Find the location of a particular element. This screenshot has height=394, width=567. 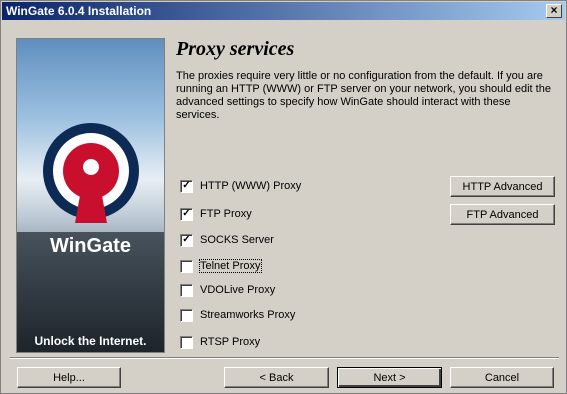

close-icon: × is located at coordinates (554, 10).